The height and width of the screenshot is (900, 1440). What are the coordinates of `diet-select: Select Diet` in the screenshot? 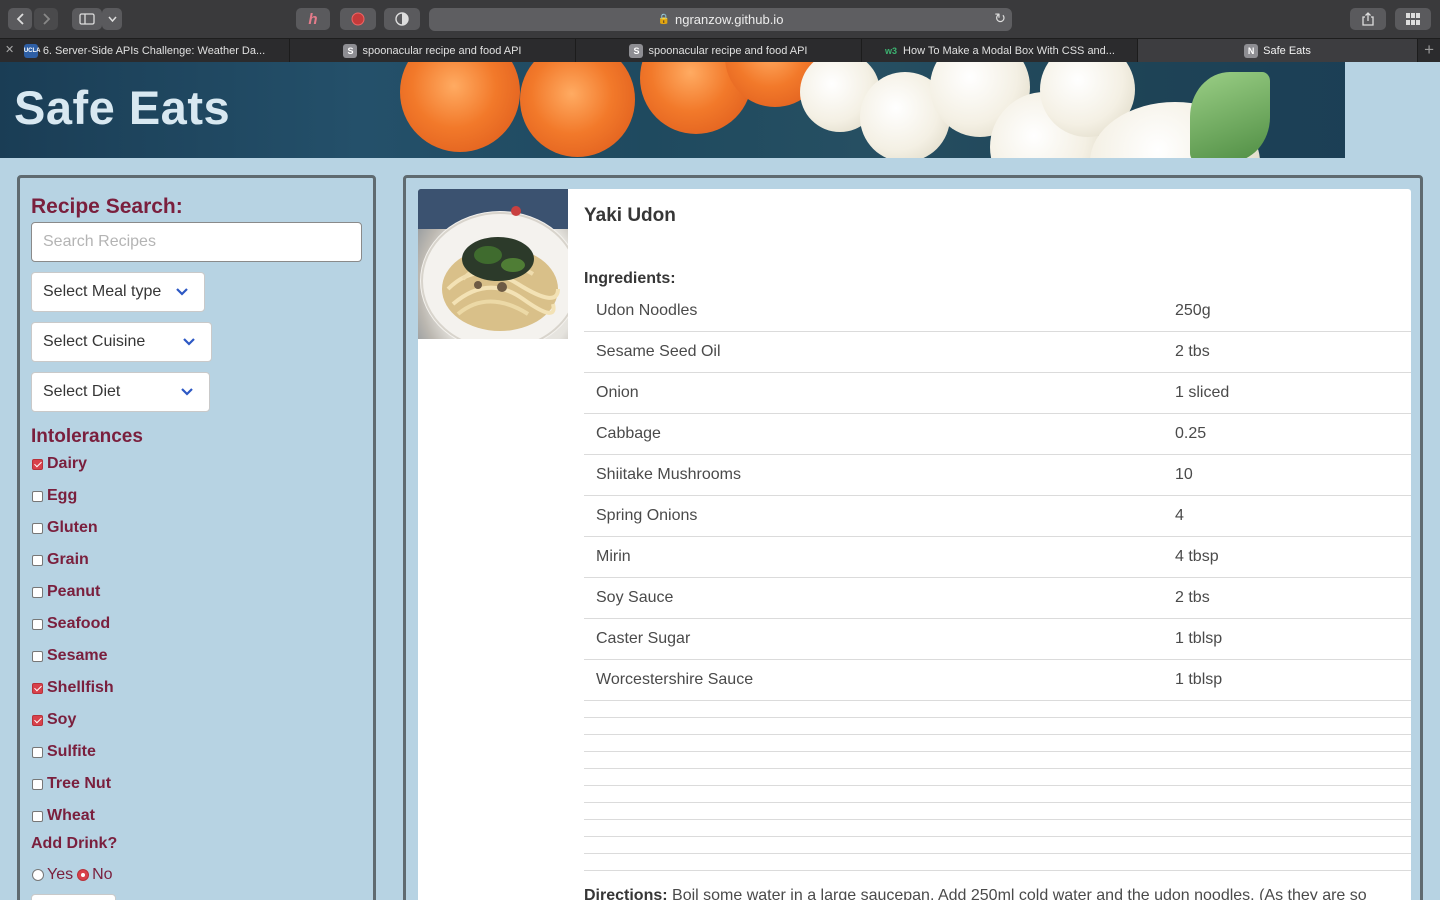 It's located at (120, 392).